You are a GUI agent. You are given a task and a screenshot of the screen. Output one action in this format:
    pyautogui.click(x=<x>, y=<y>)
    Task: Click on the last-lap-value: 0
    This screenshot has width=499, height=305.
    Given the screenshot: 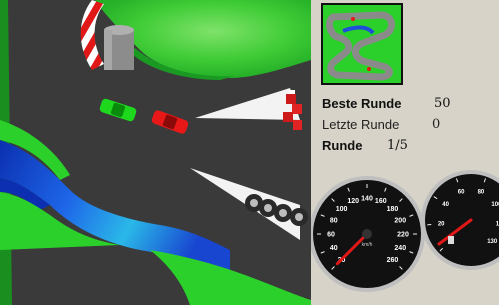 What is the action you would take?
    pyautogui.click(x=436, y=124)
    